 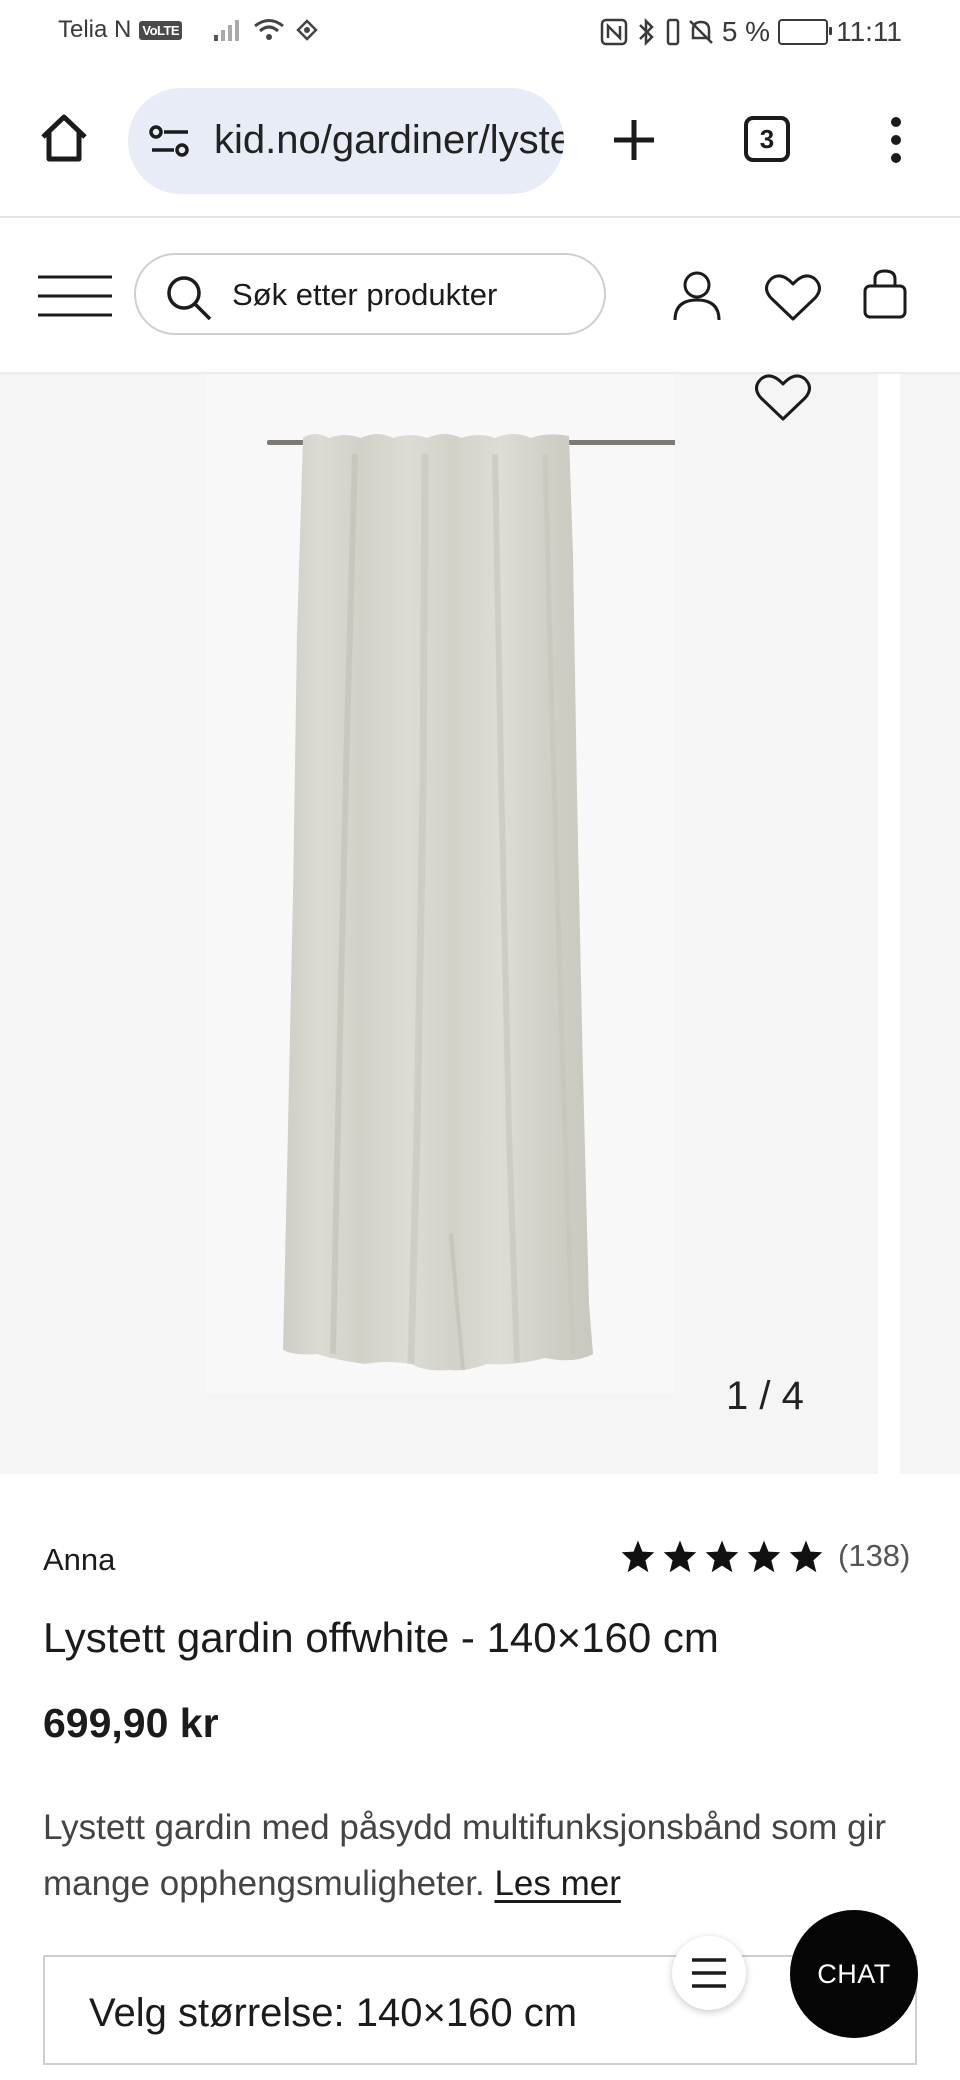 I want to click on new-tab-icon, so click(x=634, y=140).